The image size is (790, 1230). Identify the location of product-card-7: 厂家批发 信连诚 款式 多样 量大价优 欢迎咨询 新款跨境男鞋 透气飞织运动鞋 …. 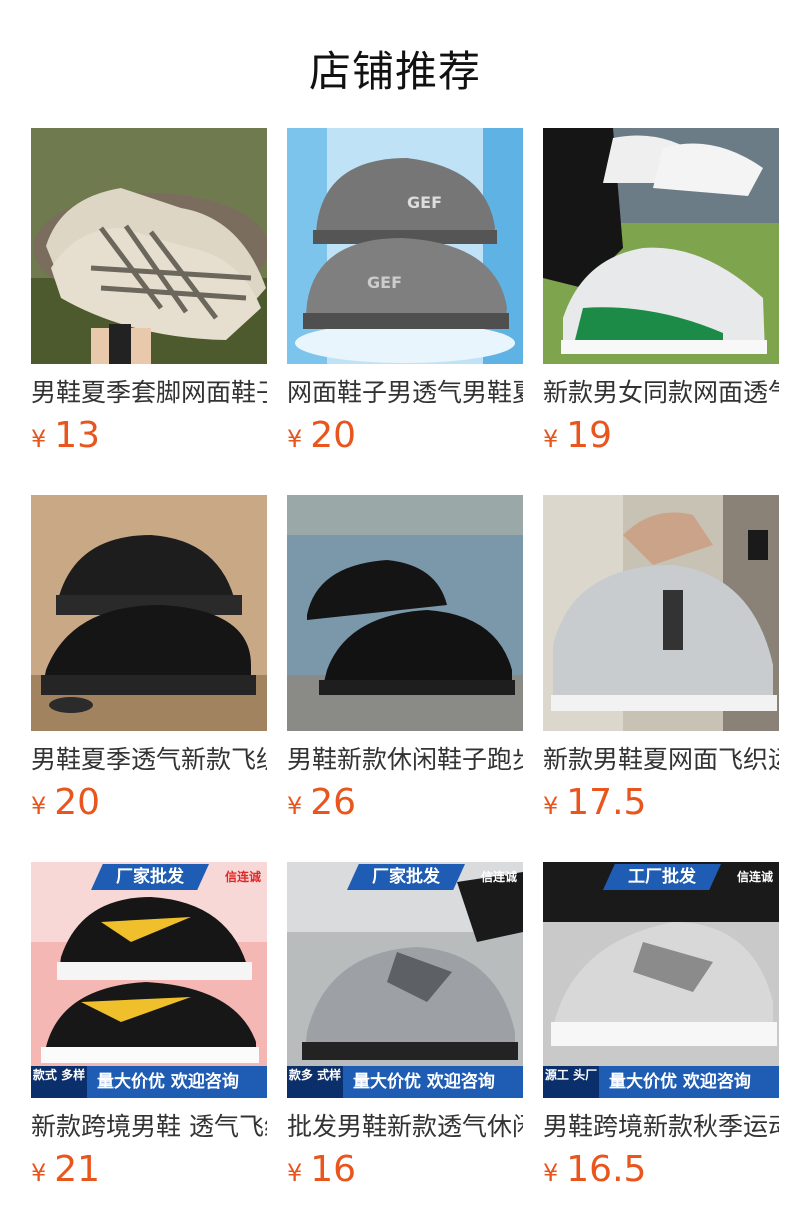
(149, 1029).